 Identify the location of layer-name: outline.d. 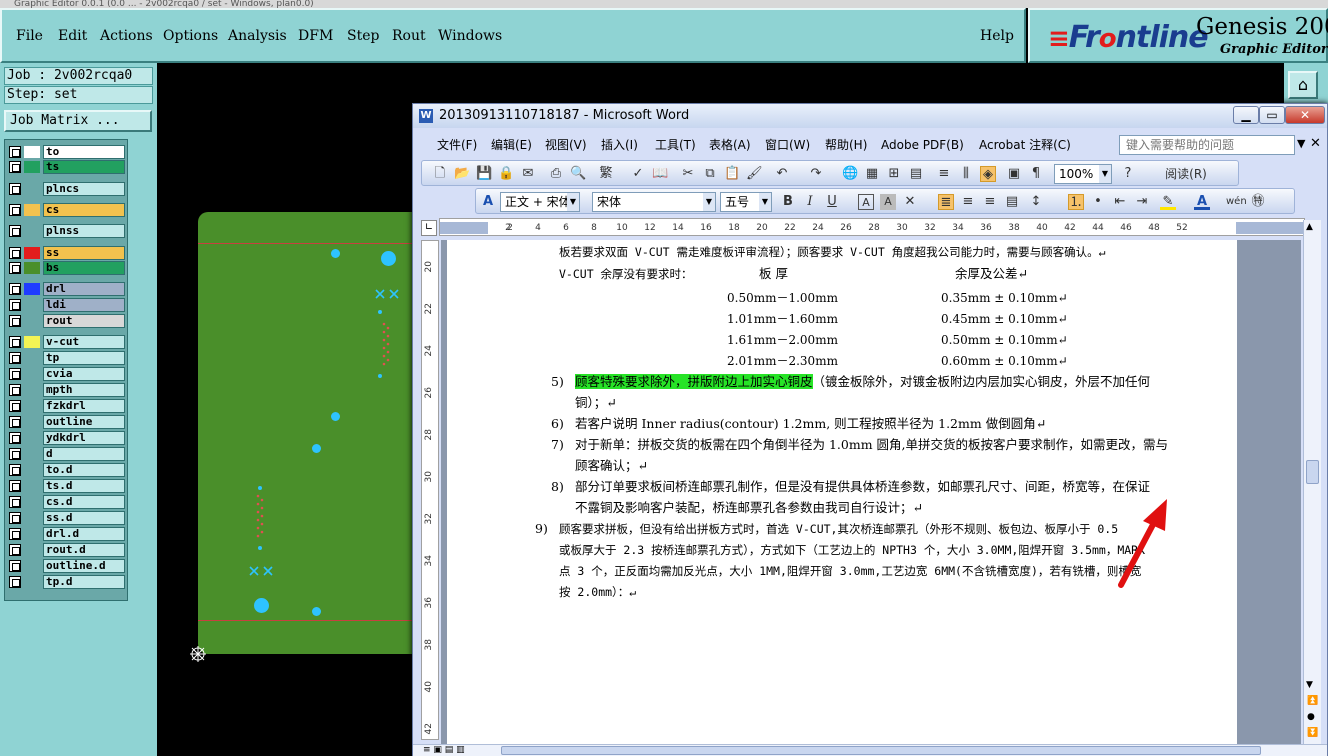
(84, 566).